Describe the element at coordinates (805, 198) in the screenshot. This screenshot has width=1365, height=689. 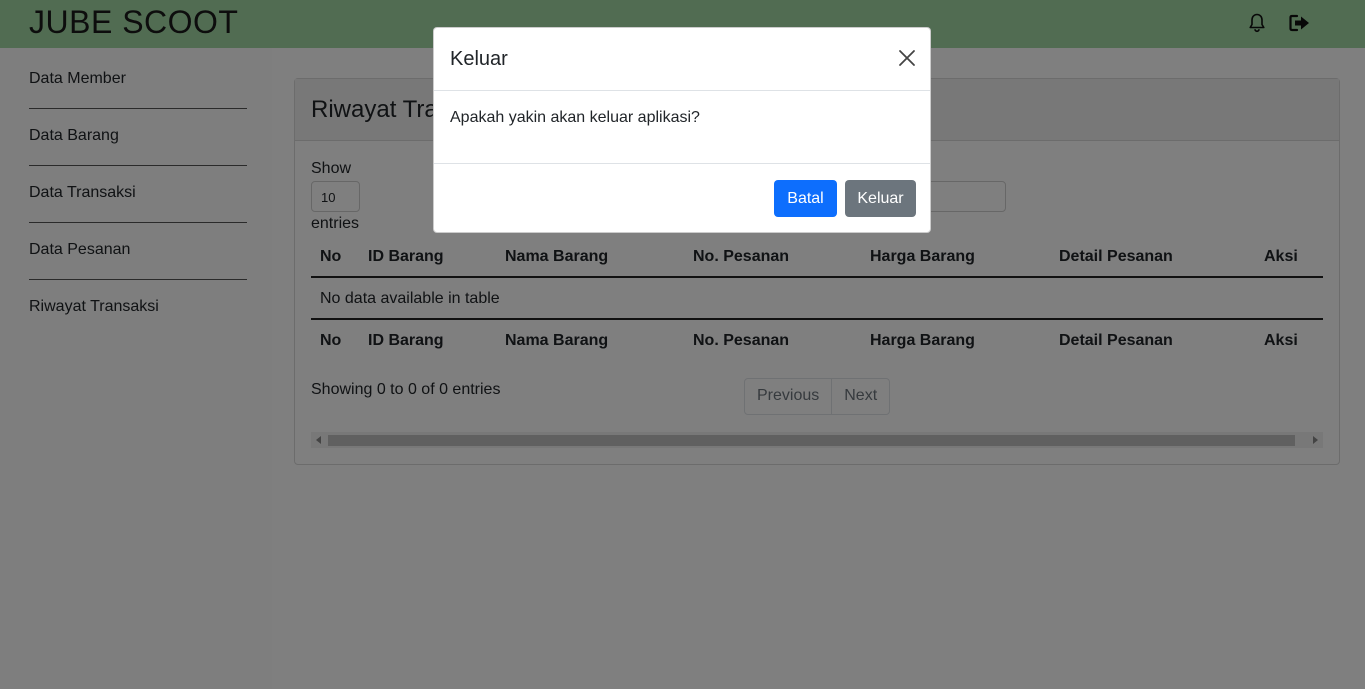
I see `cancel-button: Batal` at that location.